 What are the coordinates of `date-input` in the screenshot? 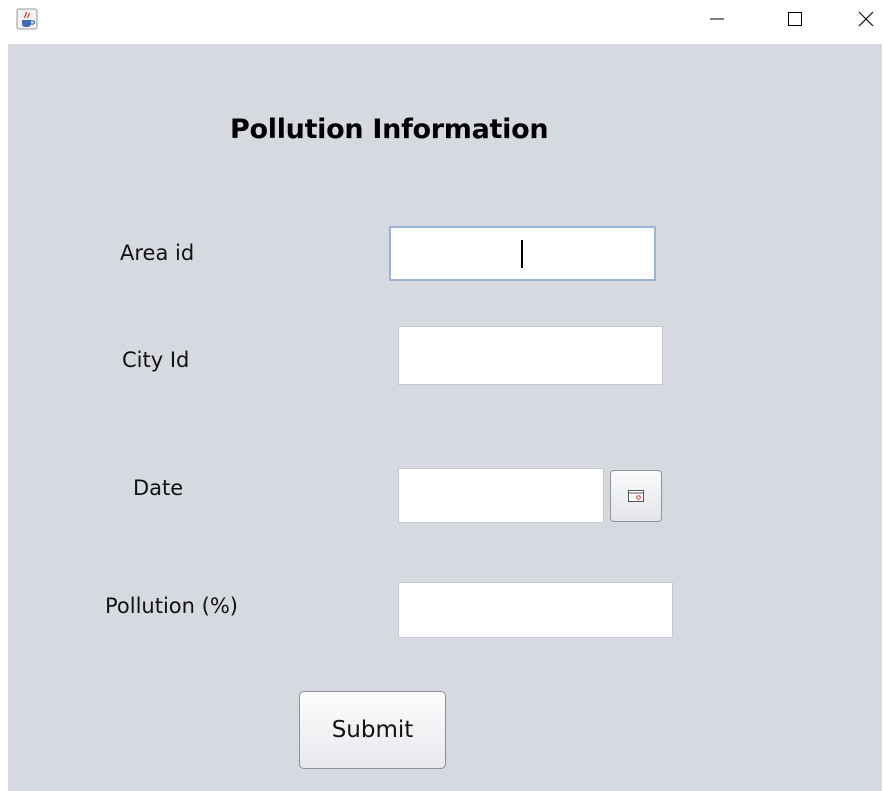 It's located at (501, 495).